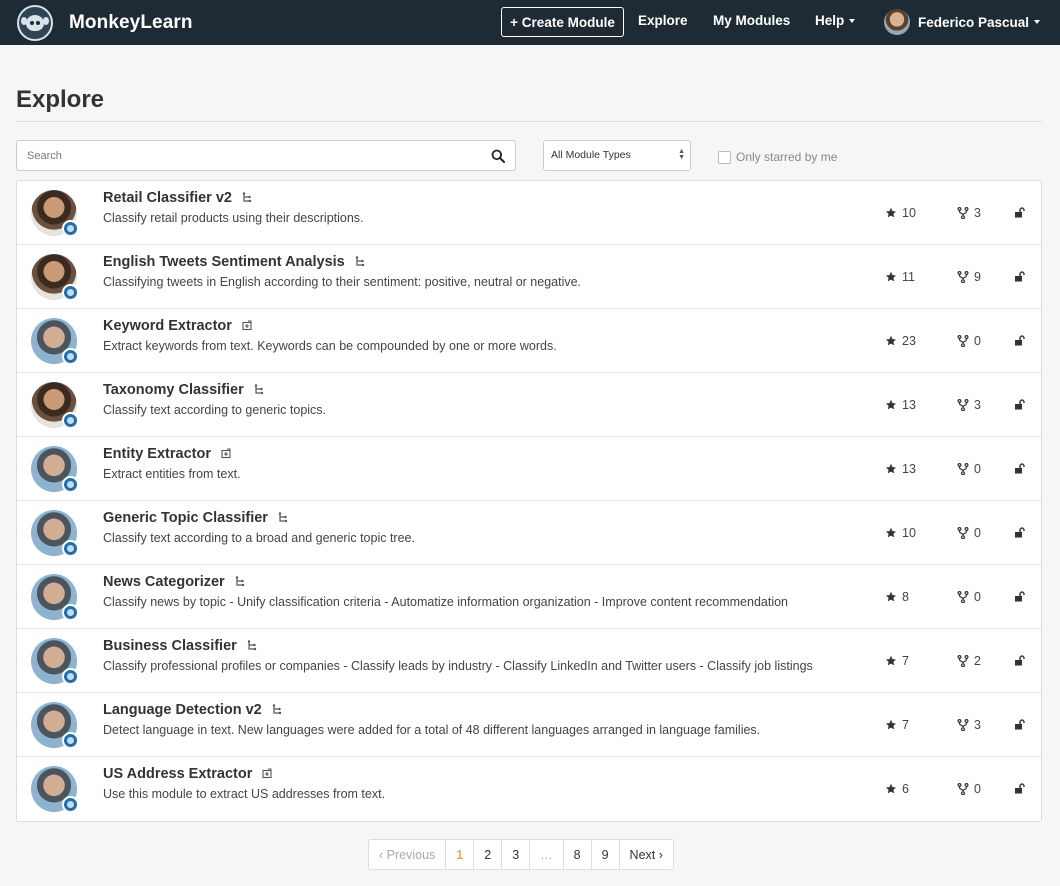 The height and width of the screenshot is (886, 1060). I want to click on fork-count-value: 9, so click(977, 277).